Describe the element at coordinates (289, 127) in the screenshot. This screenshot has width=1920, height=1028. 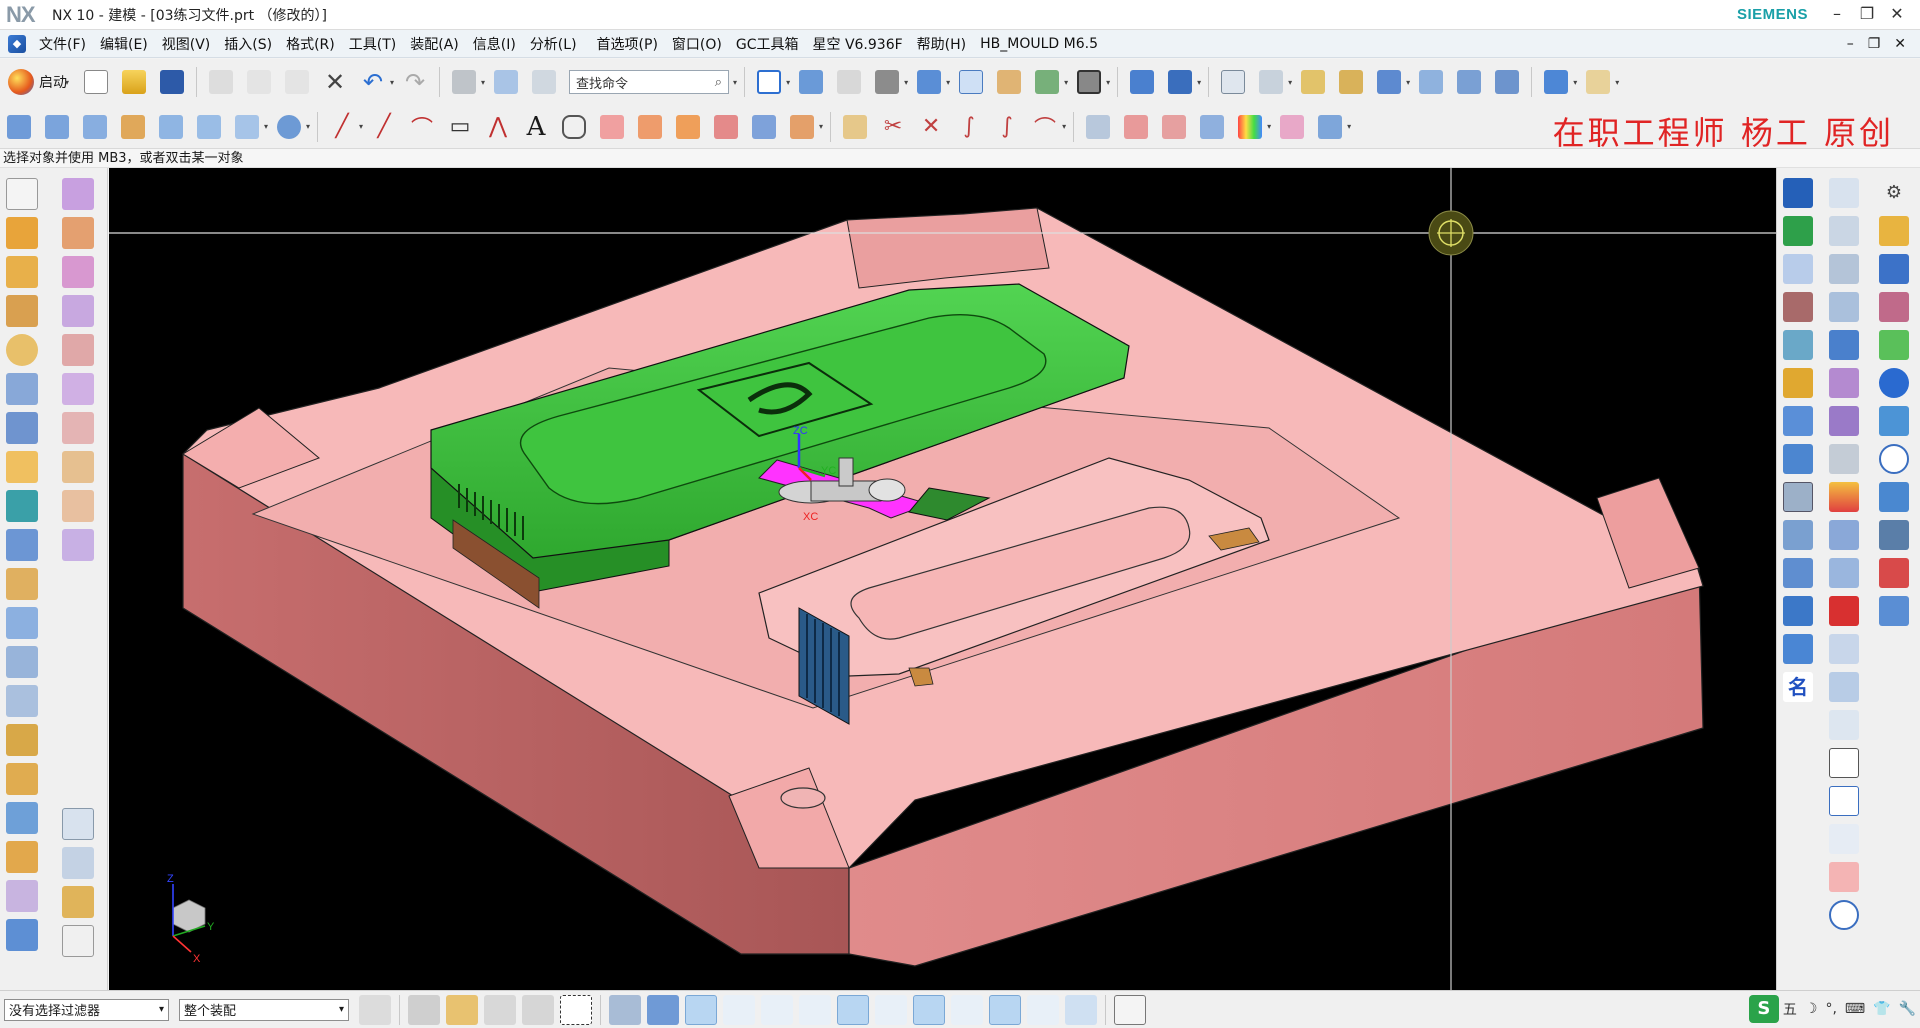
I see `cylinder-button` at that location.